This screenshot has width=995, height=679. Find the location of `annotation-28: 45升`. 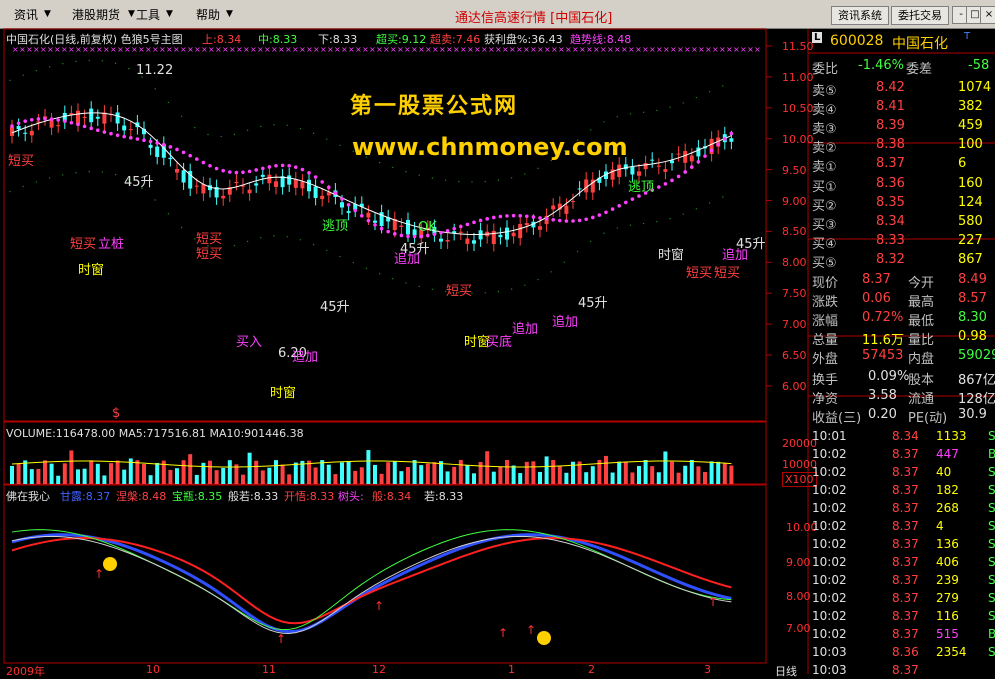

annotation-28: 45升 is located at coordinates (751, 244).